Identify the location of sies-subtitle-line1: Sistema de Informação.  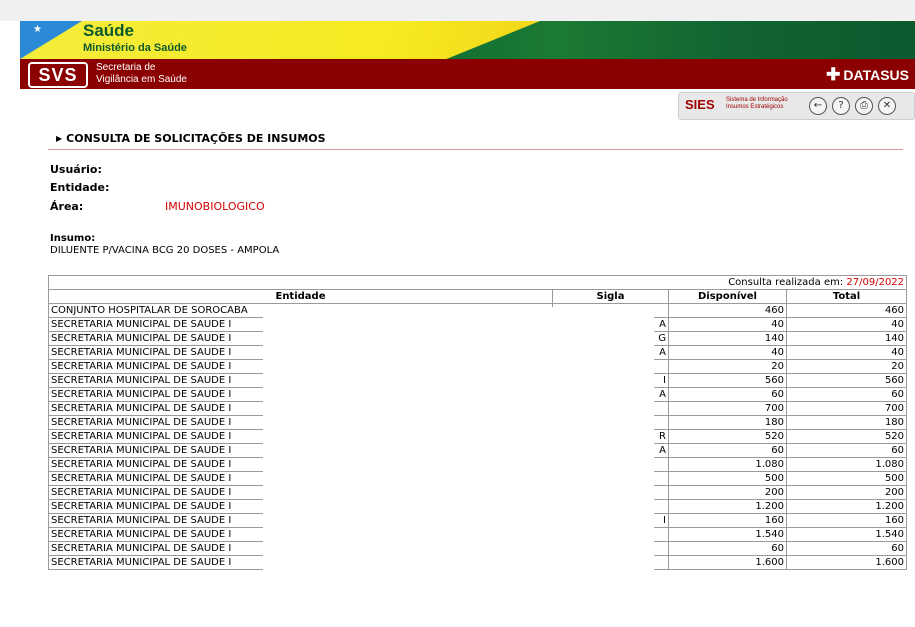
(757, 100).